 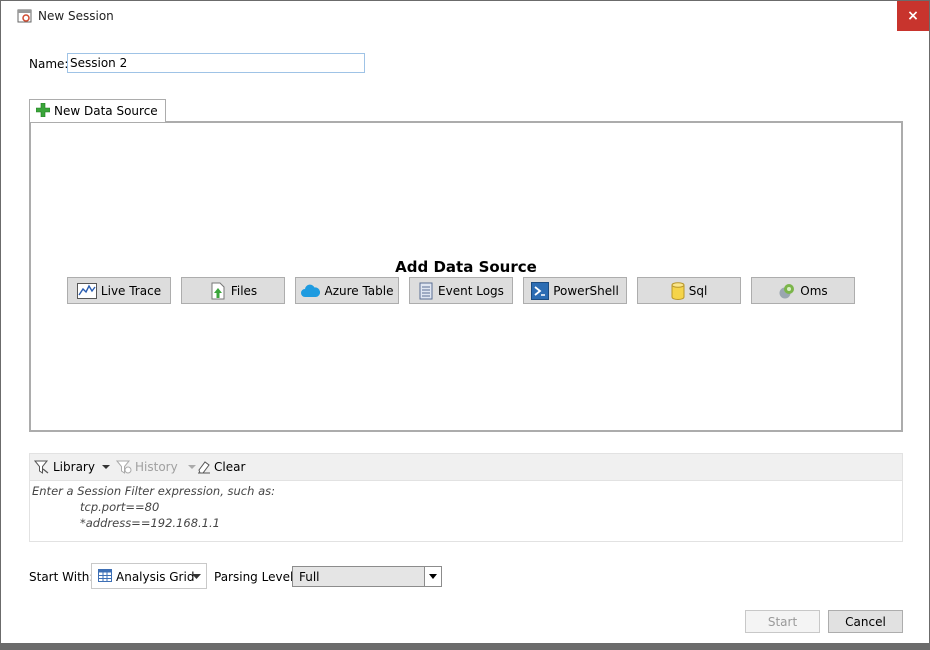 What do you see at coordinates (204, 467) in the screenshot?
I see `eraser-icon` at bounding box center [204, 467].